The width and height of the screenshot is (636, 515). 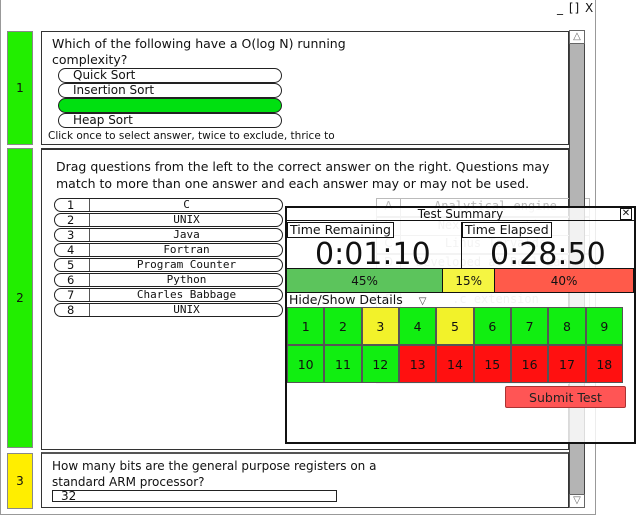 I want to click on time-elapsed-value: 0:28:50, so click(x=548, y=254).